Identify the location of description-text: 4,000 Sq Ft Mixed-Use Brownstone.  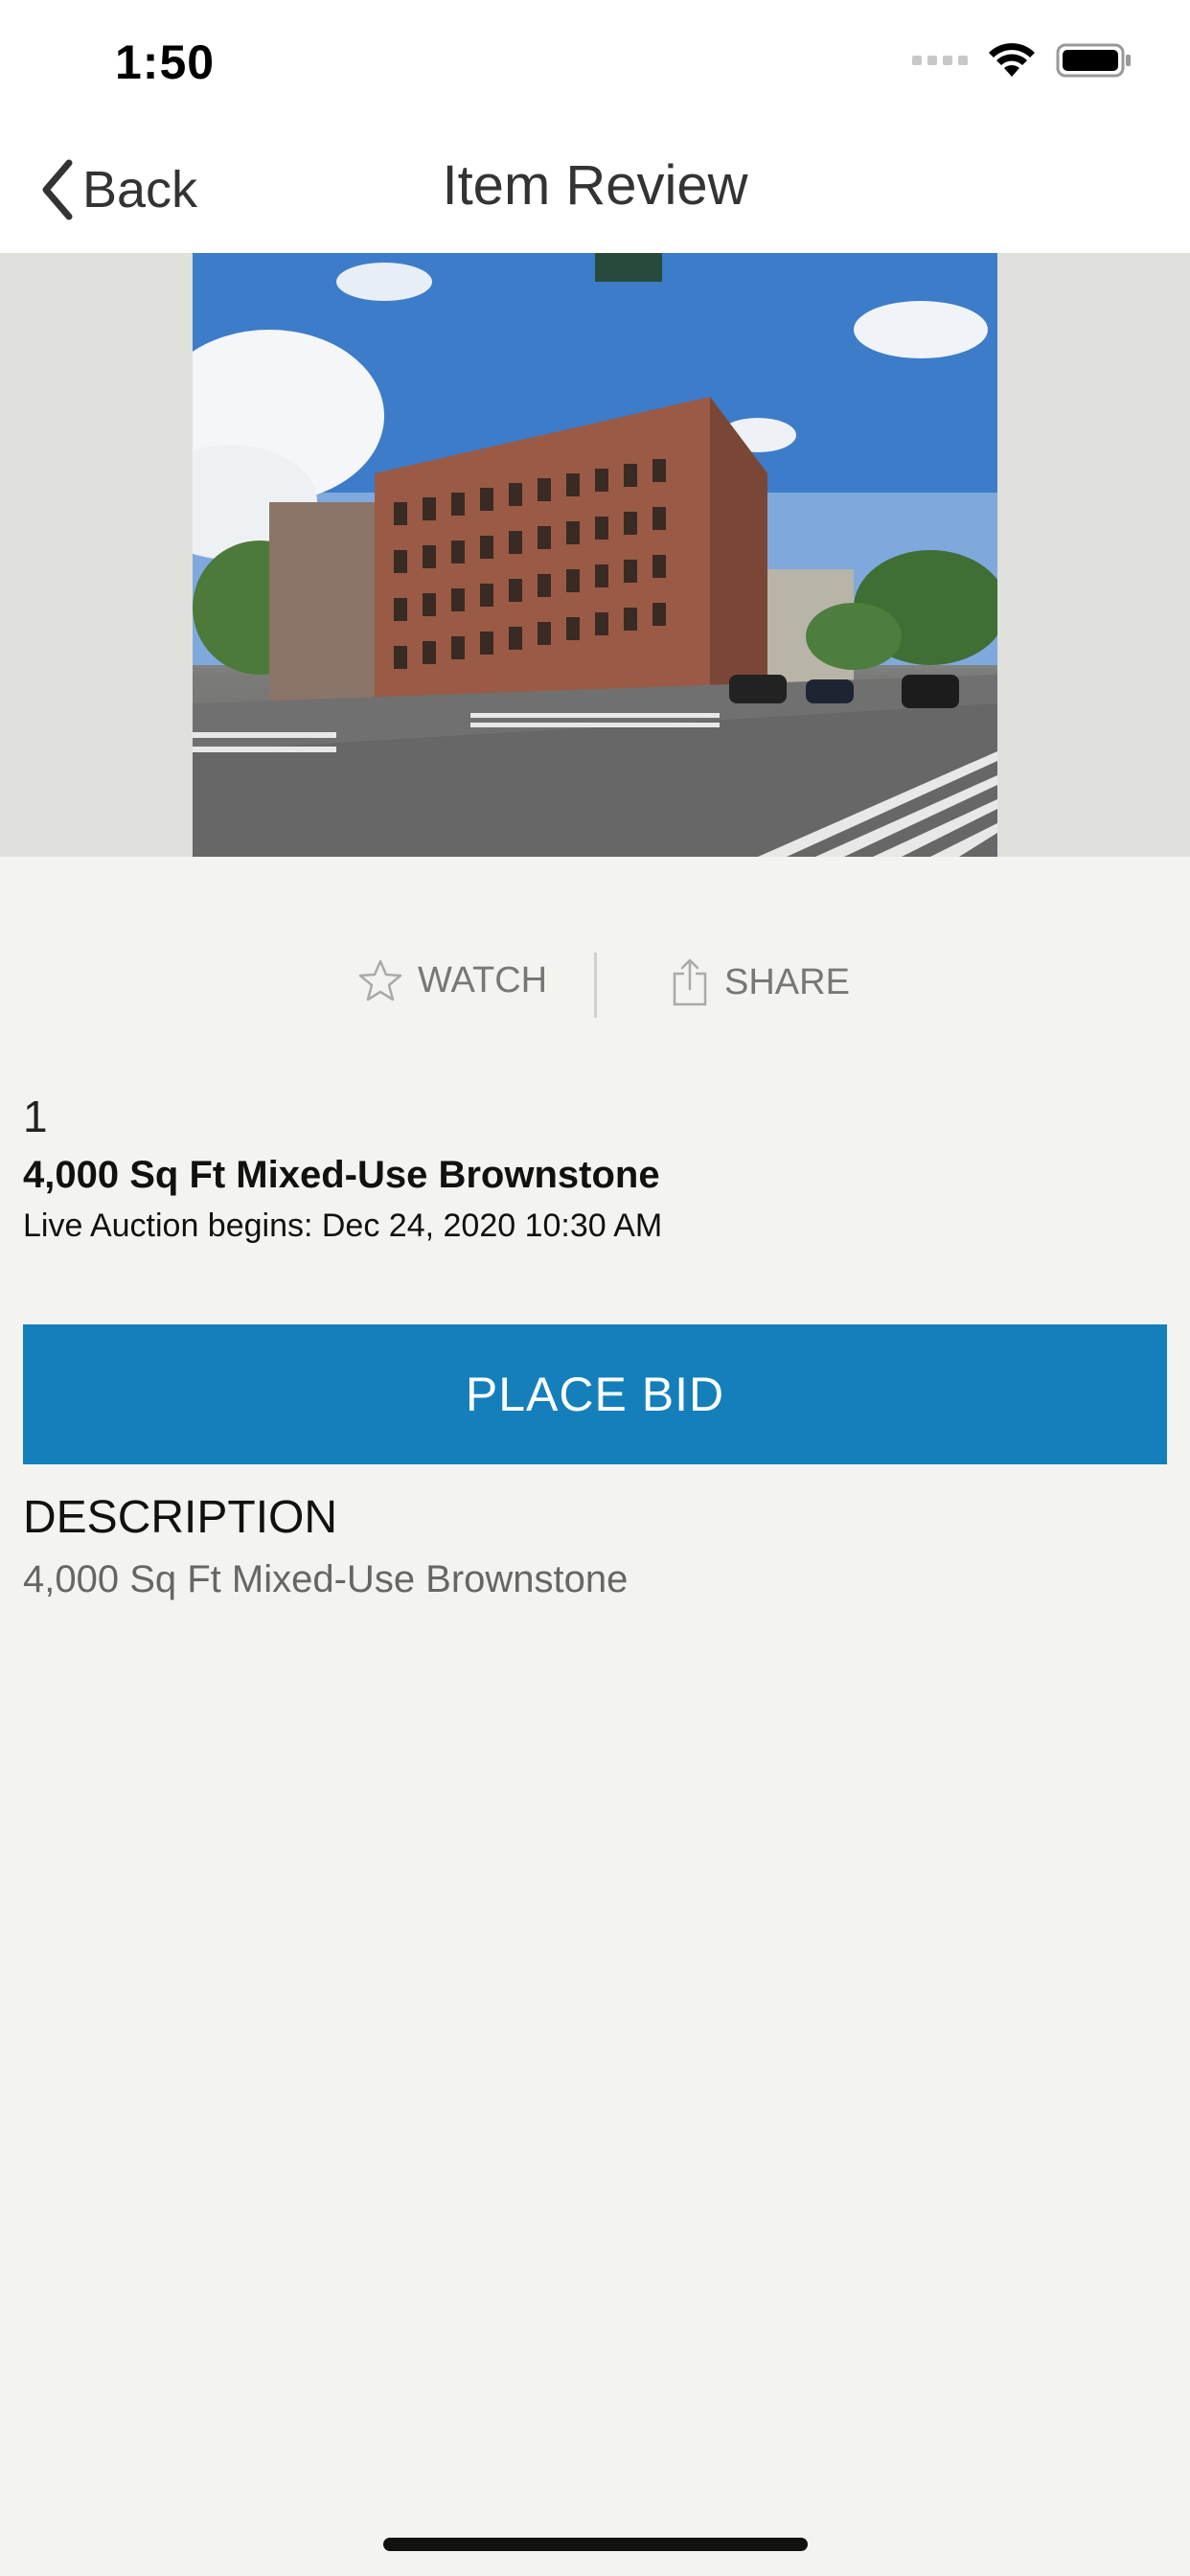
(326, 1579).